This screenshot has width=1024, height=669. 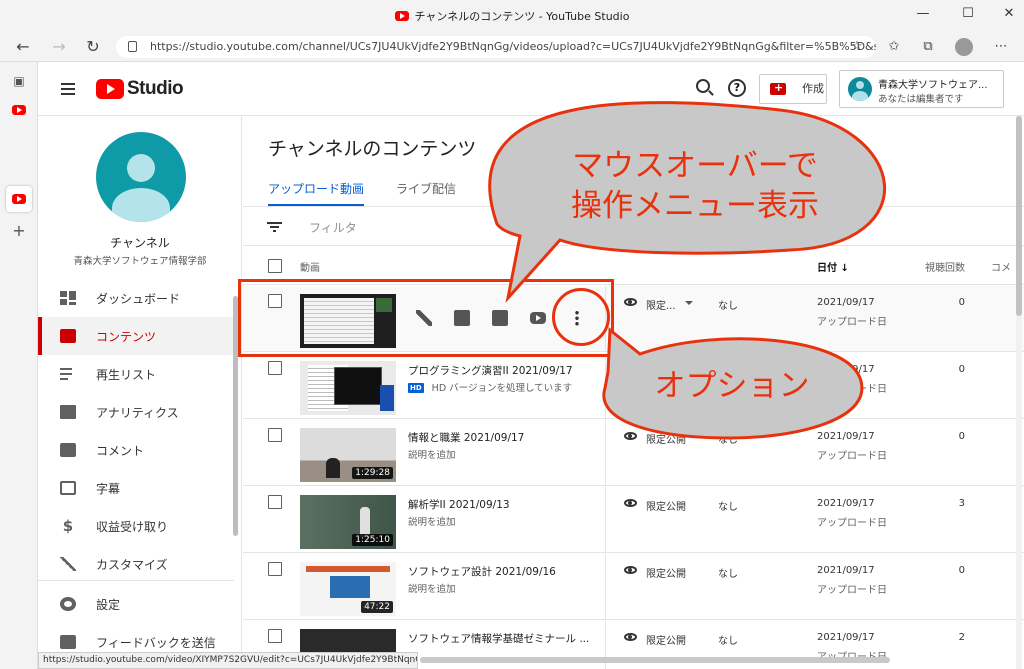 What do you see at coordinates (372, 540) in the screenshot?
I see `duration-badge: 1:25:10` at bounding box center [372, 540].